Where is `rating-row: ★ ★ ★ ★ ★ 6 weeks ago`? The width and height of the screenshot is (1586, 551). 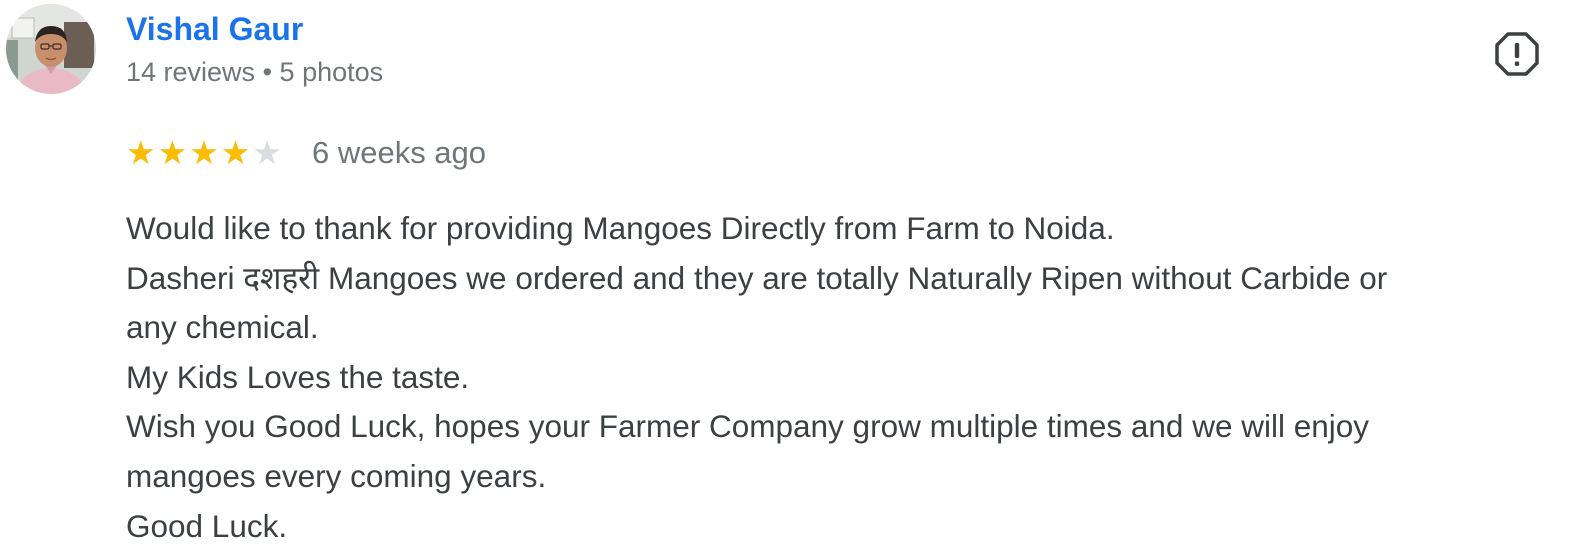
rating-row: ★ ★ ★ ★ ★ 6 weeks ago is located at coordinates (306, 153).